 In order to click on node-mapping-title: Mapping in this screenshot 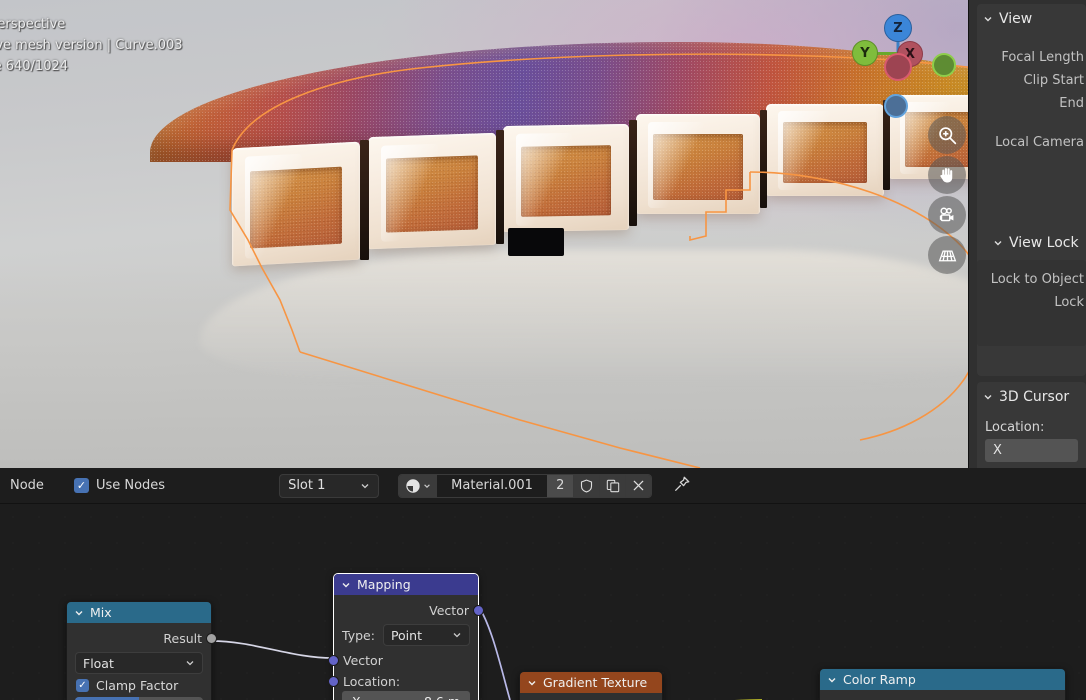, I will do `click(384, 584)`.